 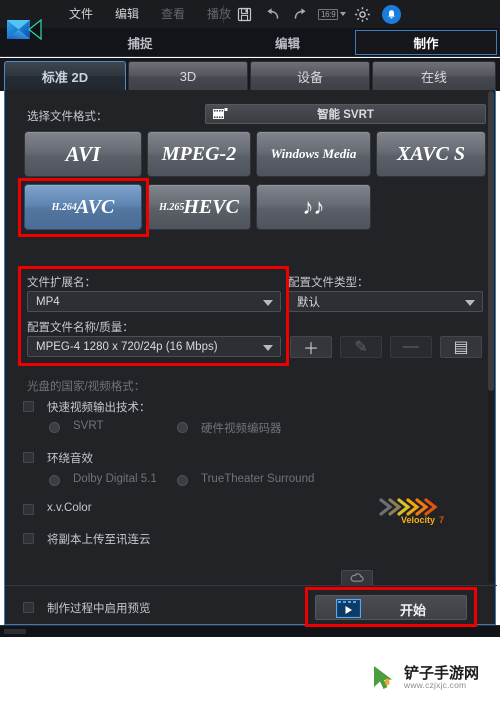 What do you see at coordinates (362, 14) in the screenshot?
I see `settings-gear-icon` at bounding box center [362, 14].